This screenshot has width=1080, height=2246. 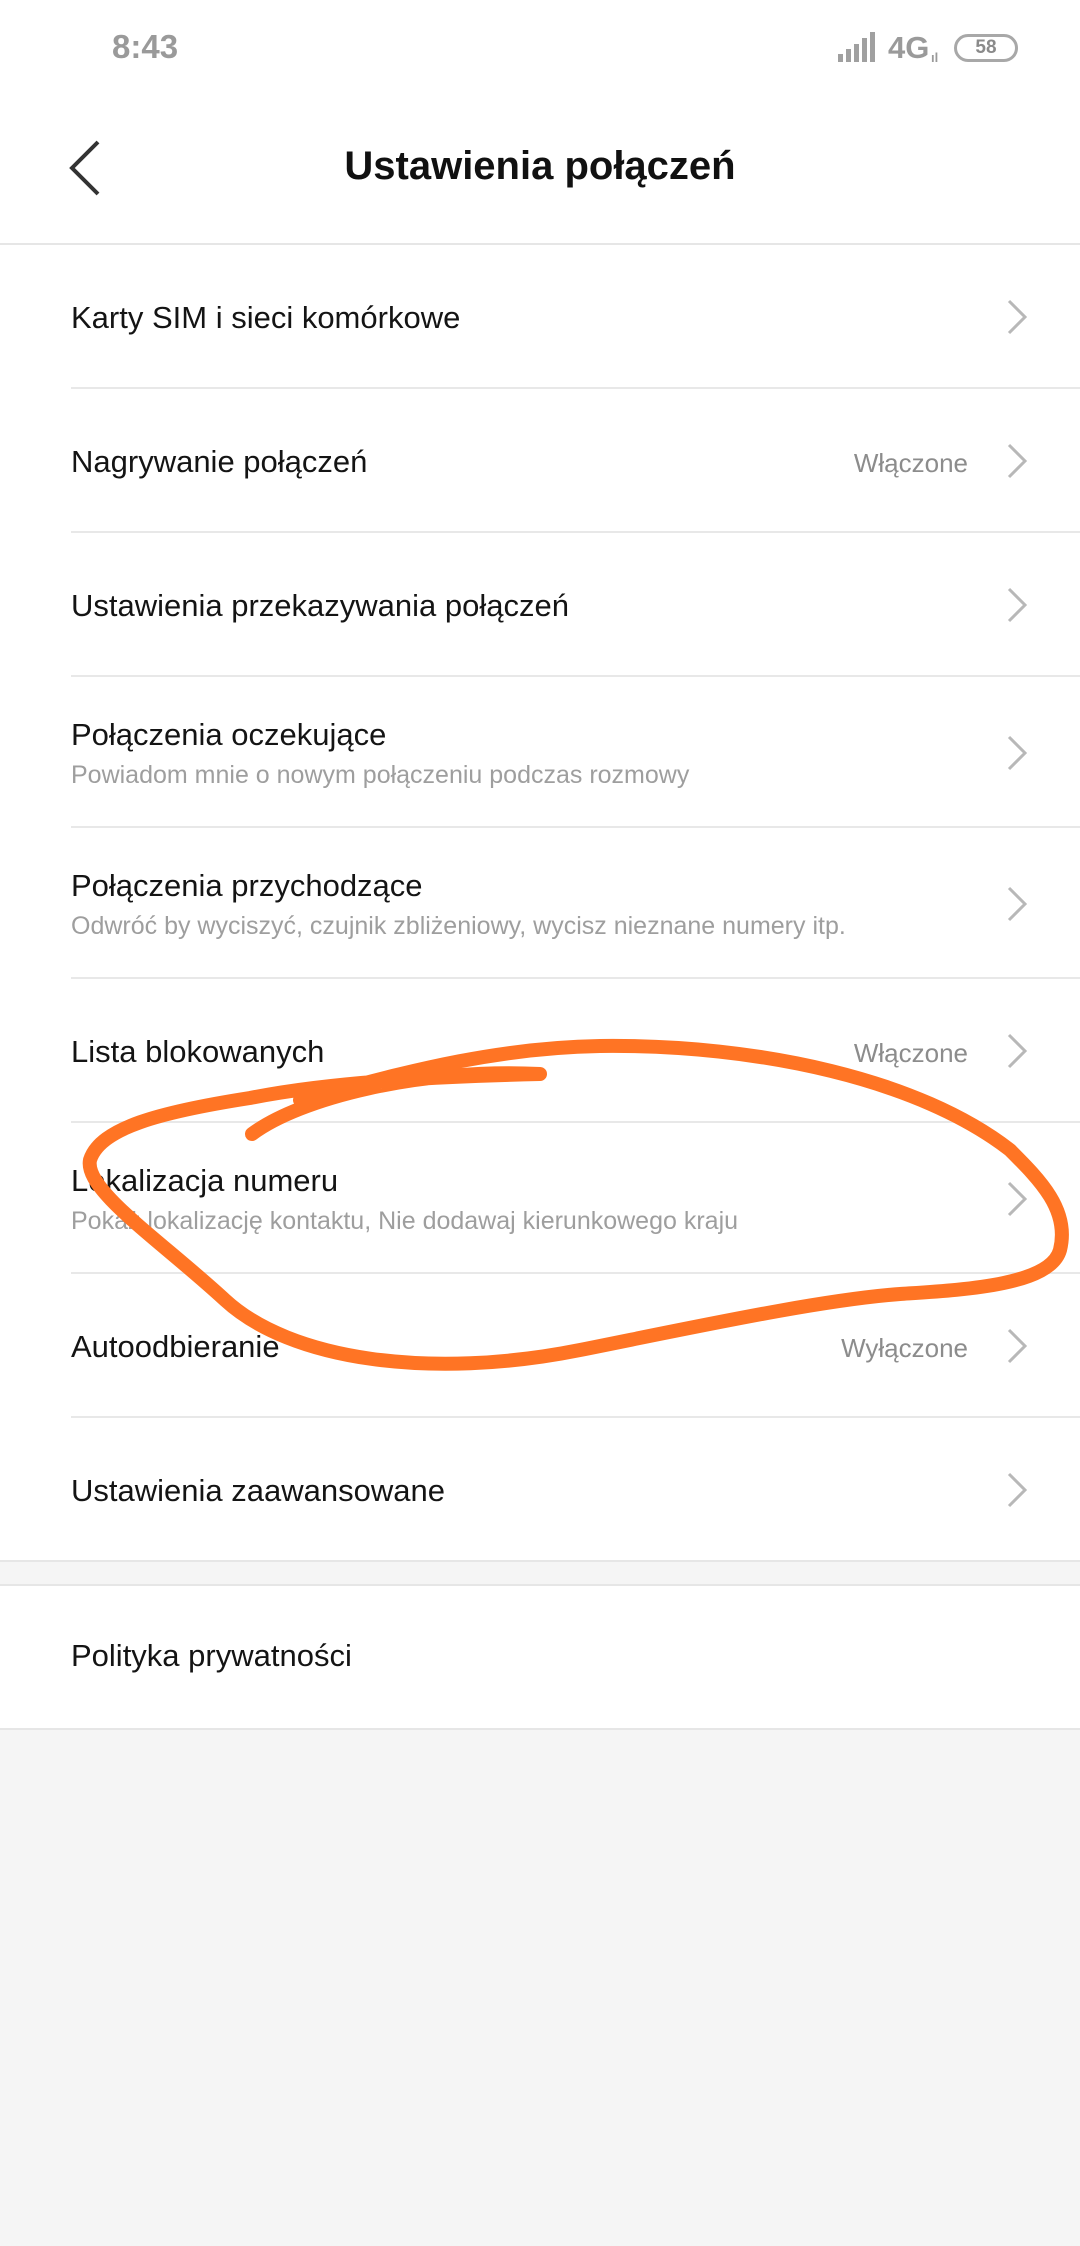 I want to click on status-bar: 8:43 4G ıl 58, so click(x=540, y=50).